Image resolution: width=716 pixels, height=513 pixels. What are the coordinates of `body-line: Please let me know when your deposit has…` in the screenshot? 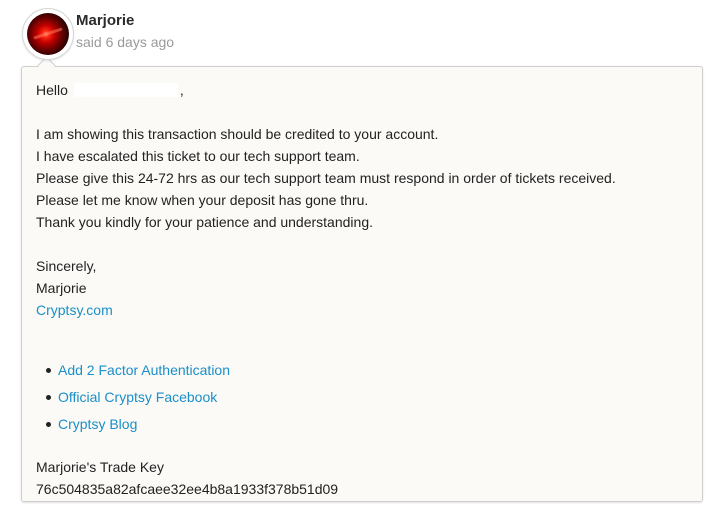 It's located at (202, 200).